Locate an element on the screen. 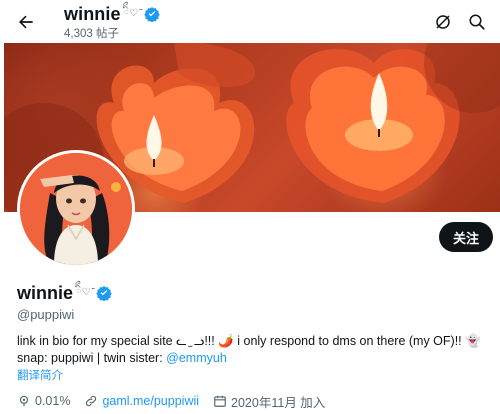 The height and width of the screenshot is (414, 500). joined-date: 2020年11月 加入 is located at coordinates (278, 402).